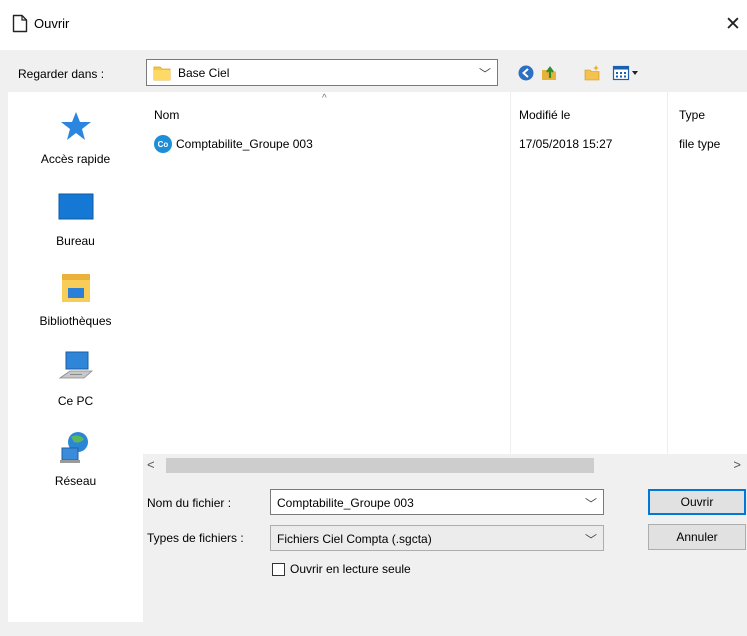 The height and width of the screenshot is (636, 747). Describe the element at coordinates (278, 569) in the screenshot. I see `read-only-checkbox` at that location.